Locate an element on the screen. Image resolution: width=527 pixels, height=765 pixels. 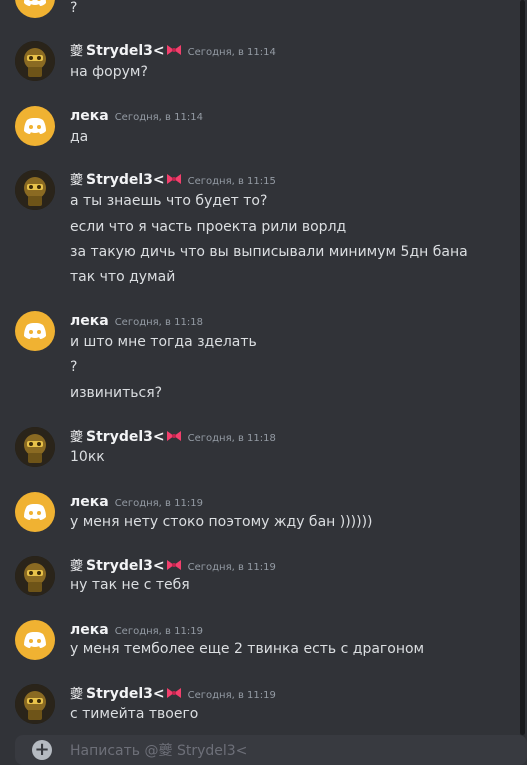
message-text: да is located at coordinates (79, 137).